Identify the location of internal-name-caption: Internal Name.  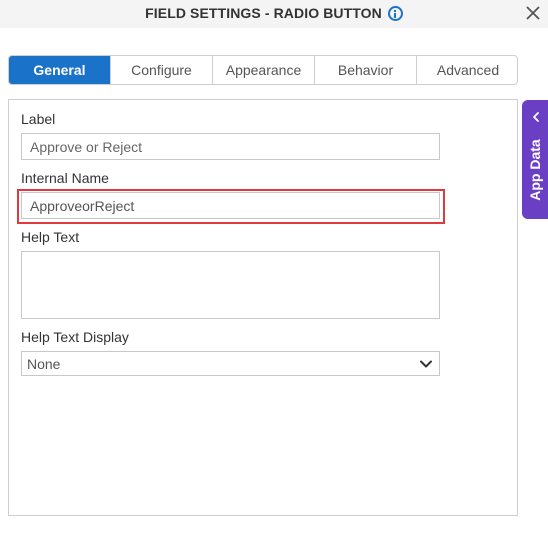
(65, 178).